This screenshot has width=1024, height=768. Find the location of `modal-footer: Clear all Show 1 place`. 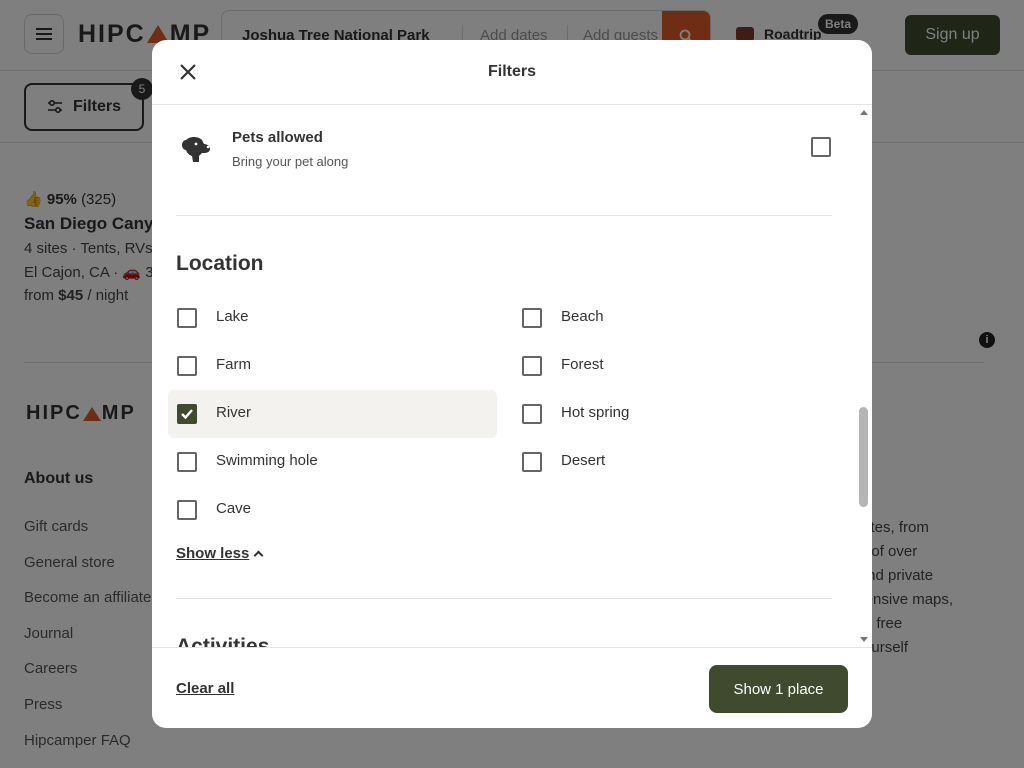

modal-footer: Clear all Show 1 place is located at coordinates (512, 687).